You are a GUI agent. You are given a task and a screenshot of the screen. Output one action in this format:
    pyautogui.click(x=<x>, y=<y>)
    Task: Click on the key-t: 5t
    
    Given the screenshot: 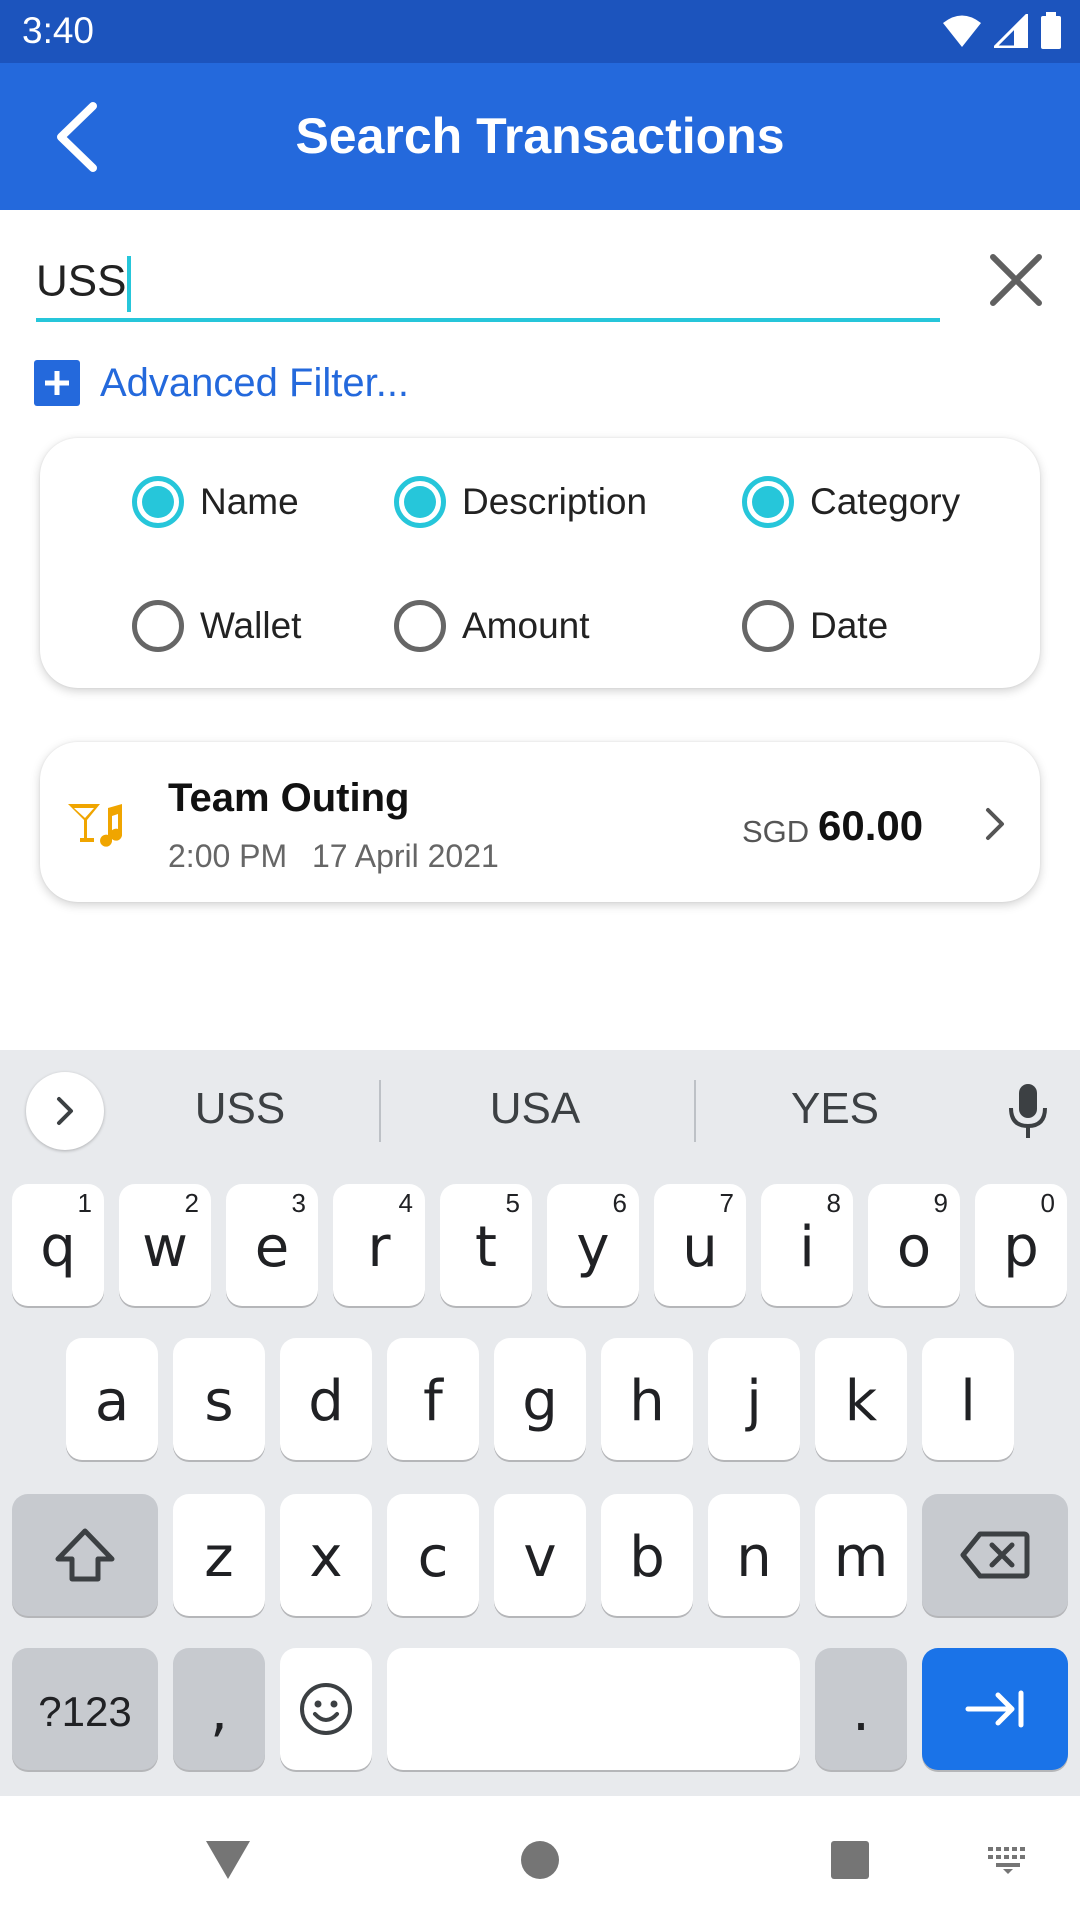 What is the action you would take?
    pyautogui.click(x=486, y=1245)
    